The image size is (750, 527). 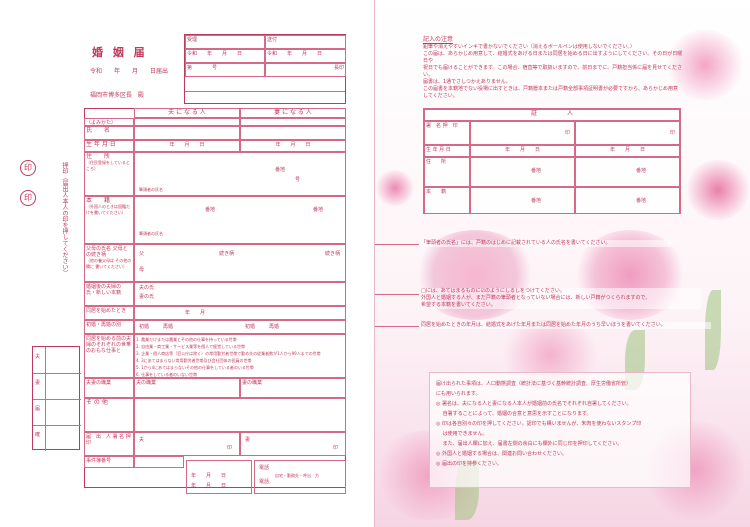 I want to click on witness-2-name: 印, so click(x=627, y=133).